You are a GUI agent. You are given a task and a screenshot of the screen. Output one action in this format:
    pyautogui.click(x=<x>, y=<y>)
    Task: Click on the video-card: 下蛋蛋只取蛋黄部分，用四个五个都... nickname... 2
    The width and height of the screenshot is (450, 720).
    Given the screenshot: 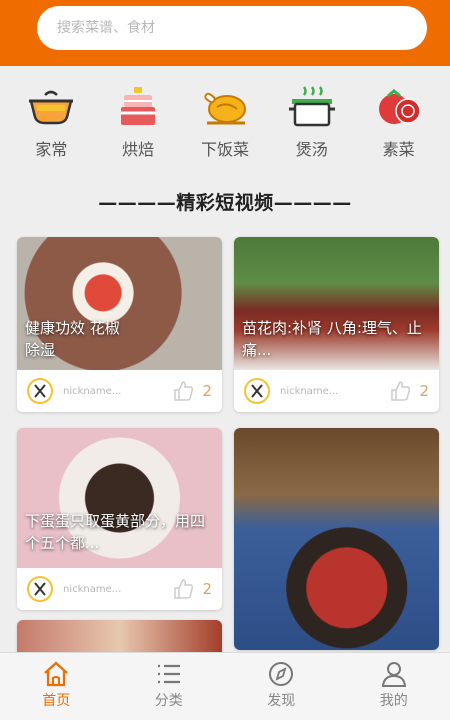 What is the action you would take?
    pyautogui.click(x=119, y=519)
    